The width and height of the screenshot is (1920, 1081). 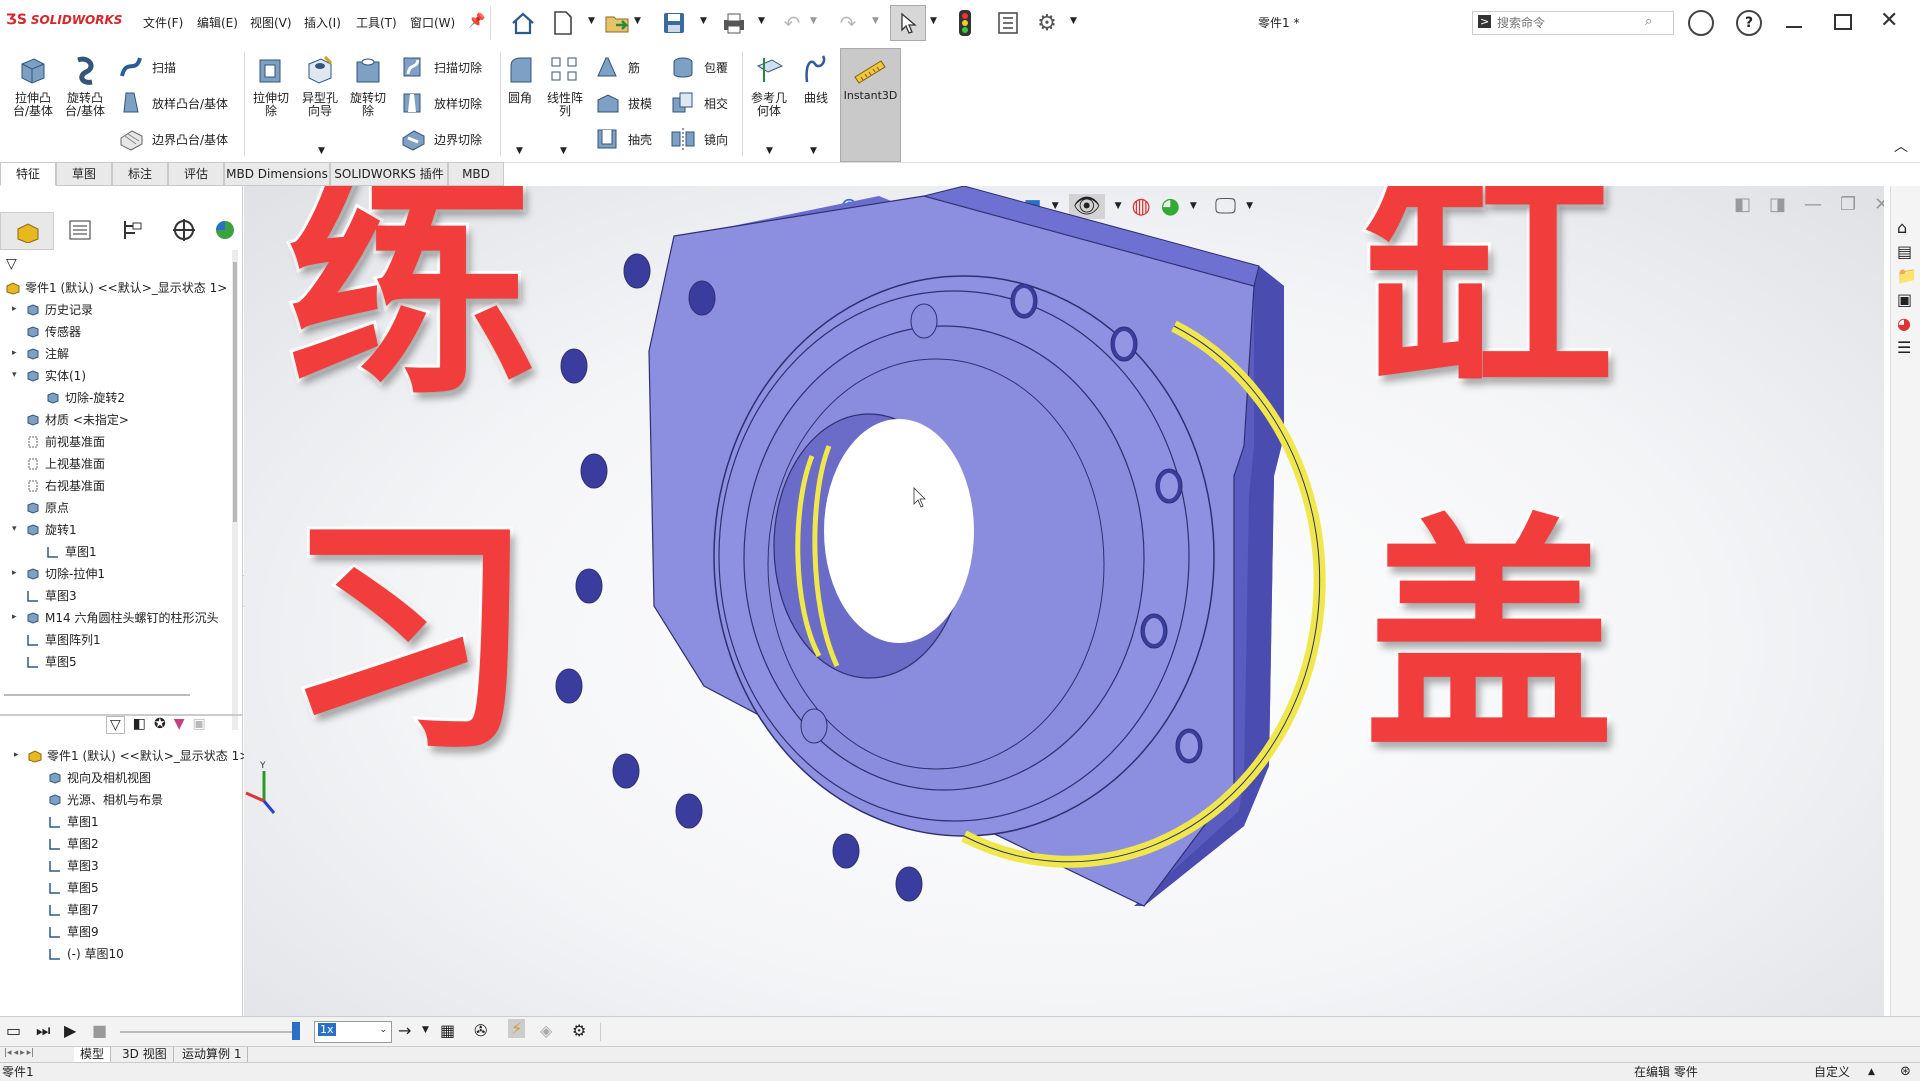 I want to click on autokey-icon: ⚡, so click(x=517, y=1028).